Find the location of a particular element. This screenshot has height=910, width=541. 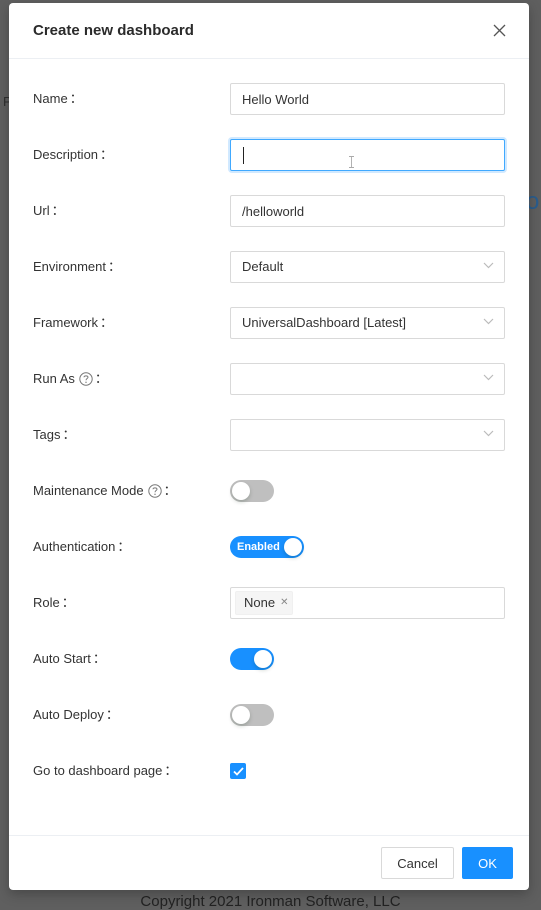

tag-close-icon: ✕ is located at coordinates (284, 603).